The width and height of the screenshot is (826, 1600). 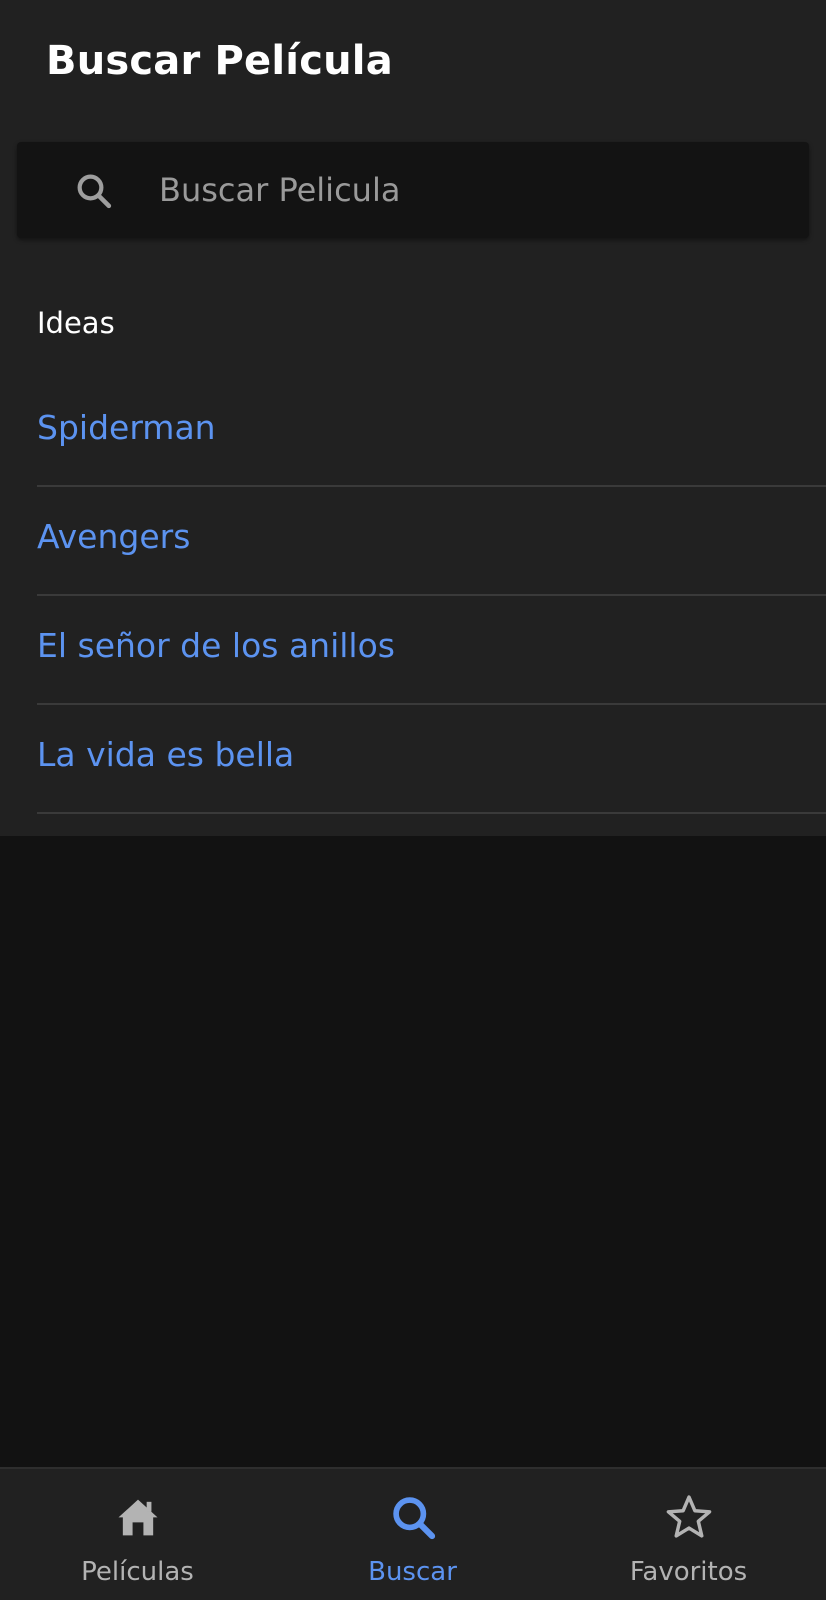 What do you see at coordinates (137, 1517) in the screenshot?
I see `home-icon` at bounding box center [137, 1517].